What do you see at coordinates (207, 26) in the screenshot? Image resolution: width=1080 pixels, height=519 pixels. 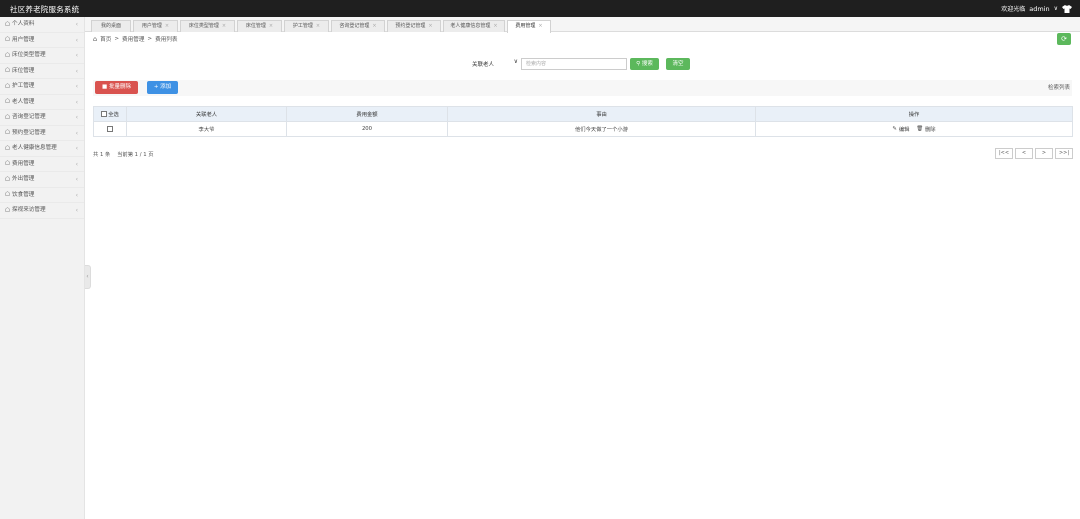 I see `tab-bed-types: 床位类型管理 ×` at bounding box center [207, 26].